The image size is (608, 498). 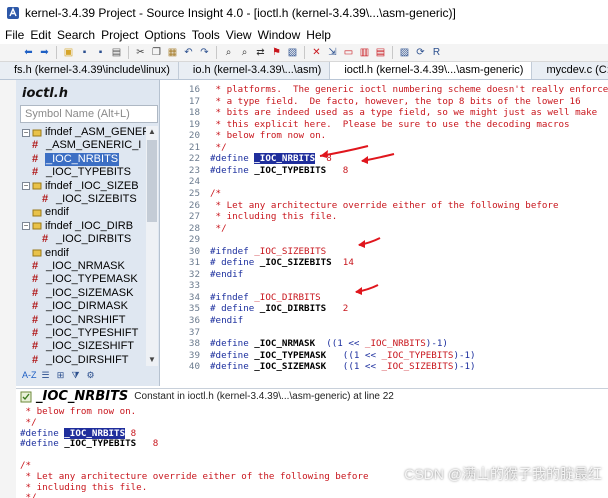 What do you see at coordinates (251, 159) in the screenshot?
I see `code-line: 22 #define _IOC_NRBITS 8` at bounding box center [251, 159].